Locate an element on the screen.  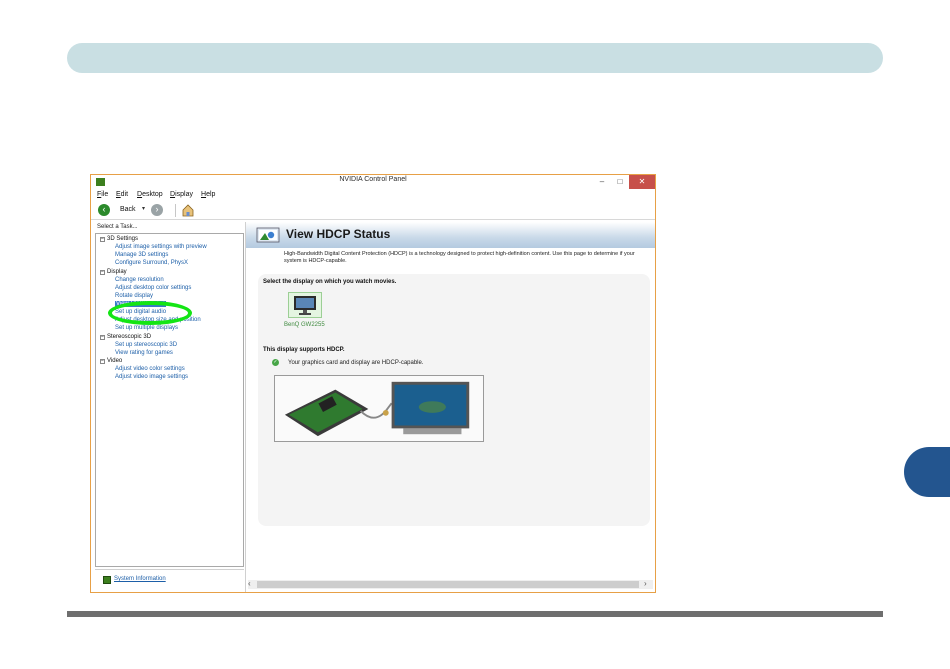
monitor-graphic is located at coordinates (305, 305).